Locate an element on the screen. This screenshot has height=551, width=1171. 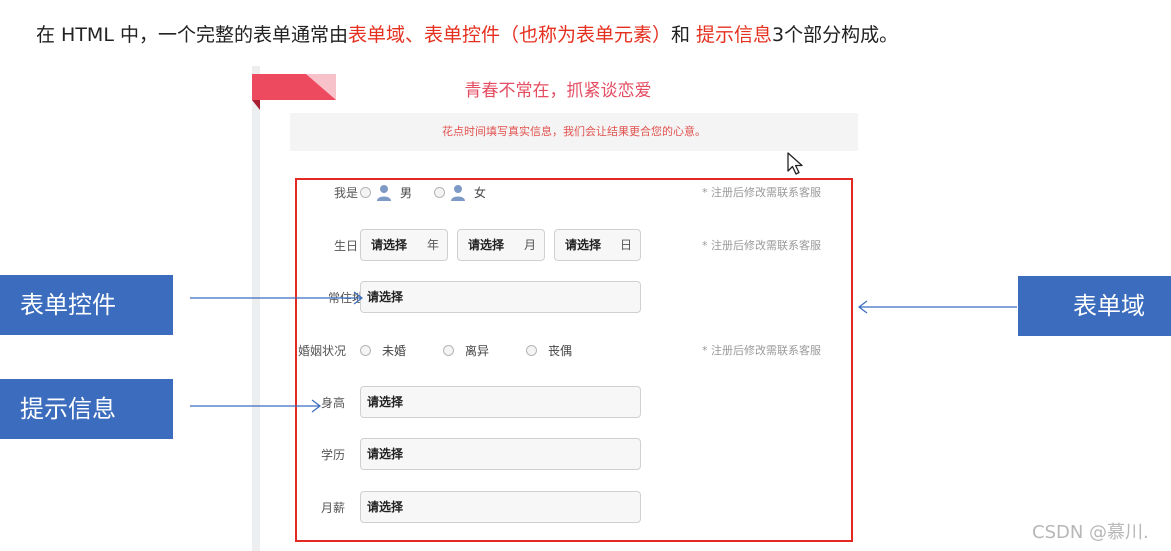
radio-widowed is located at coordinates (531, 350).